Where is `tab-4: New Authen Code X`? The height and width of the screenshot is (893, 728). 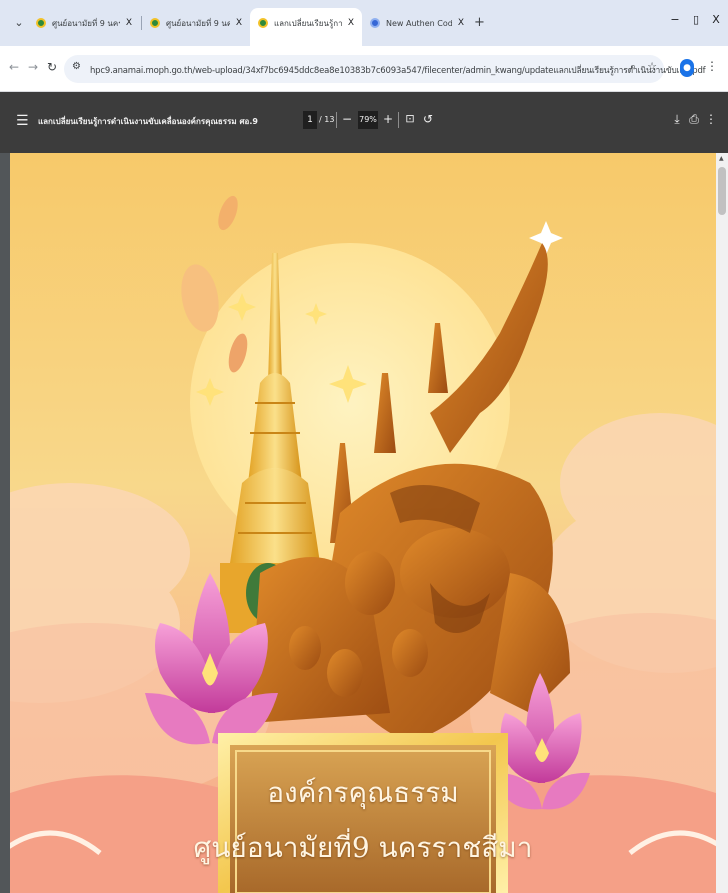 tab-4: New Authen Code X is located at coordinates (417, 23).